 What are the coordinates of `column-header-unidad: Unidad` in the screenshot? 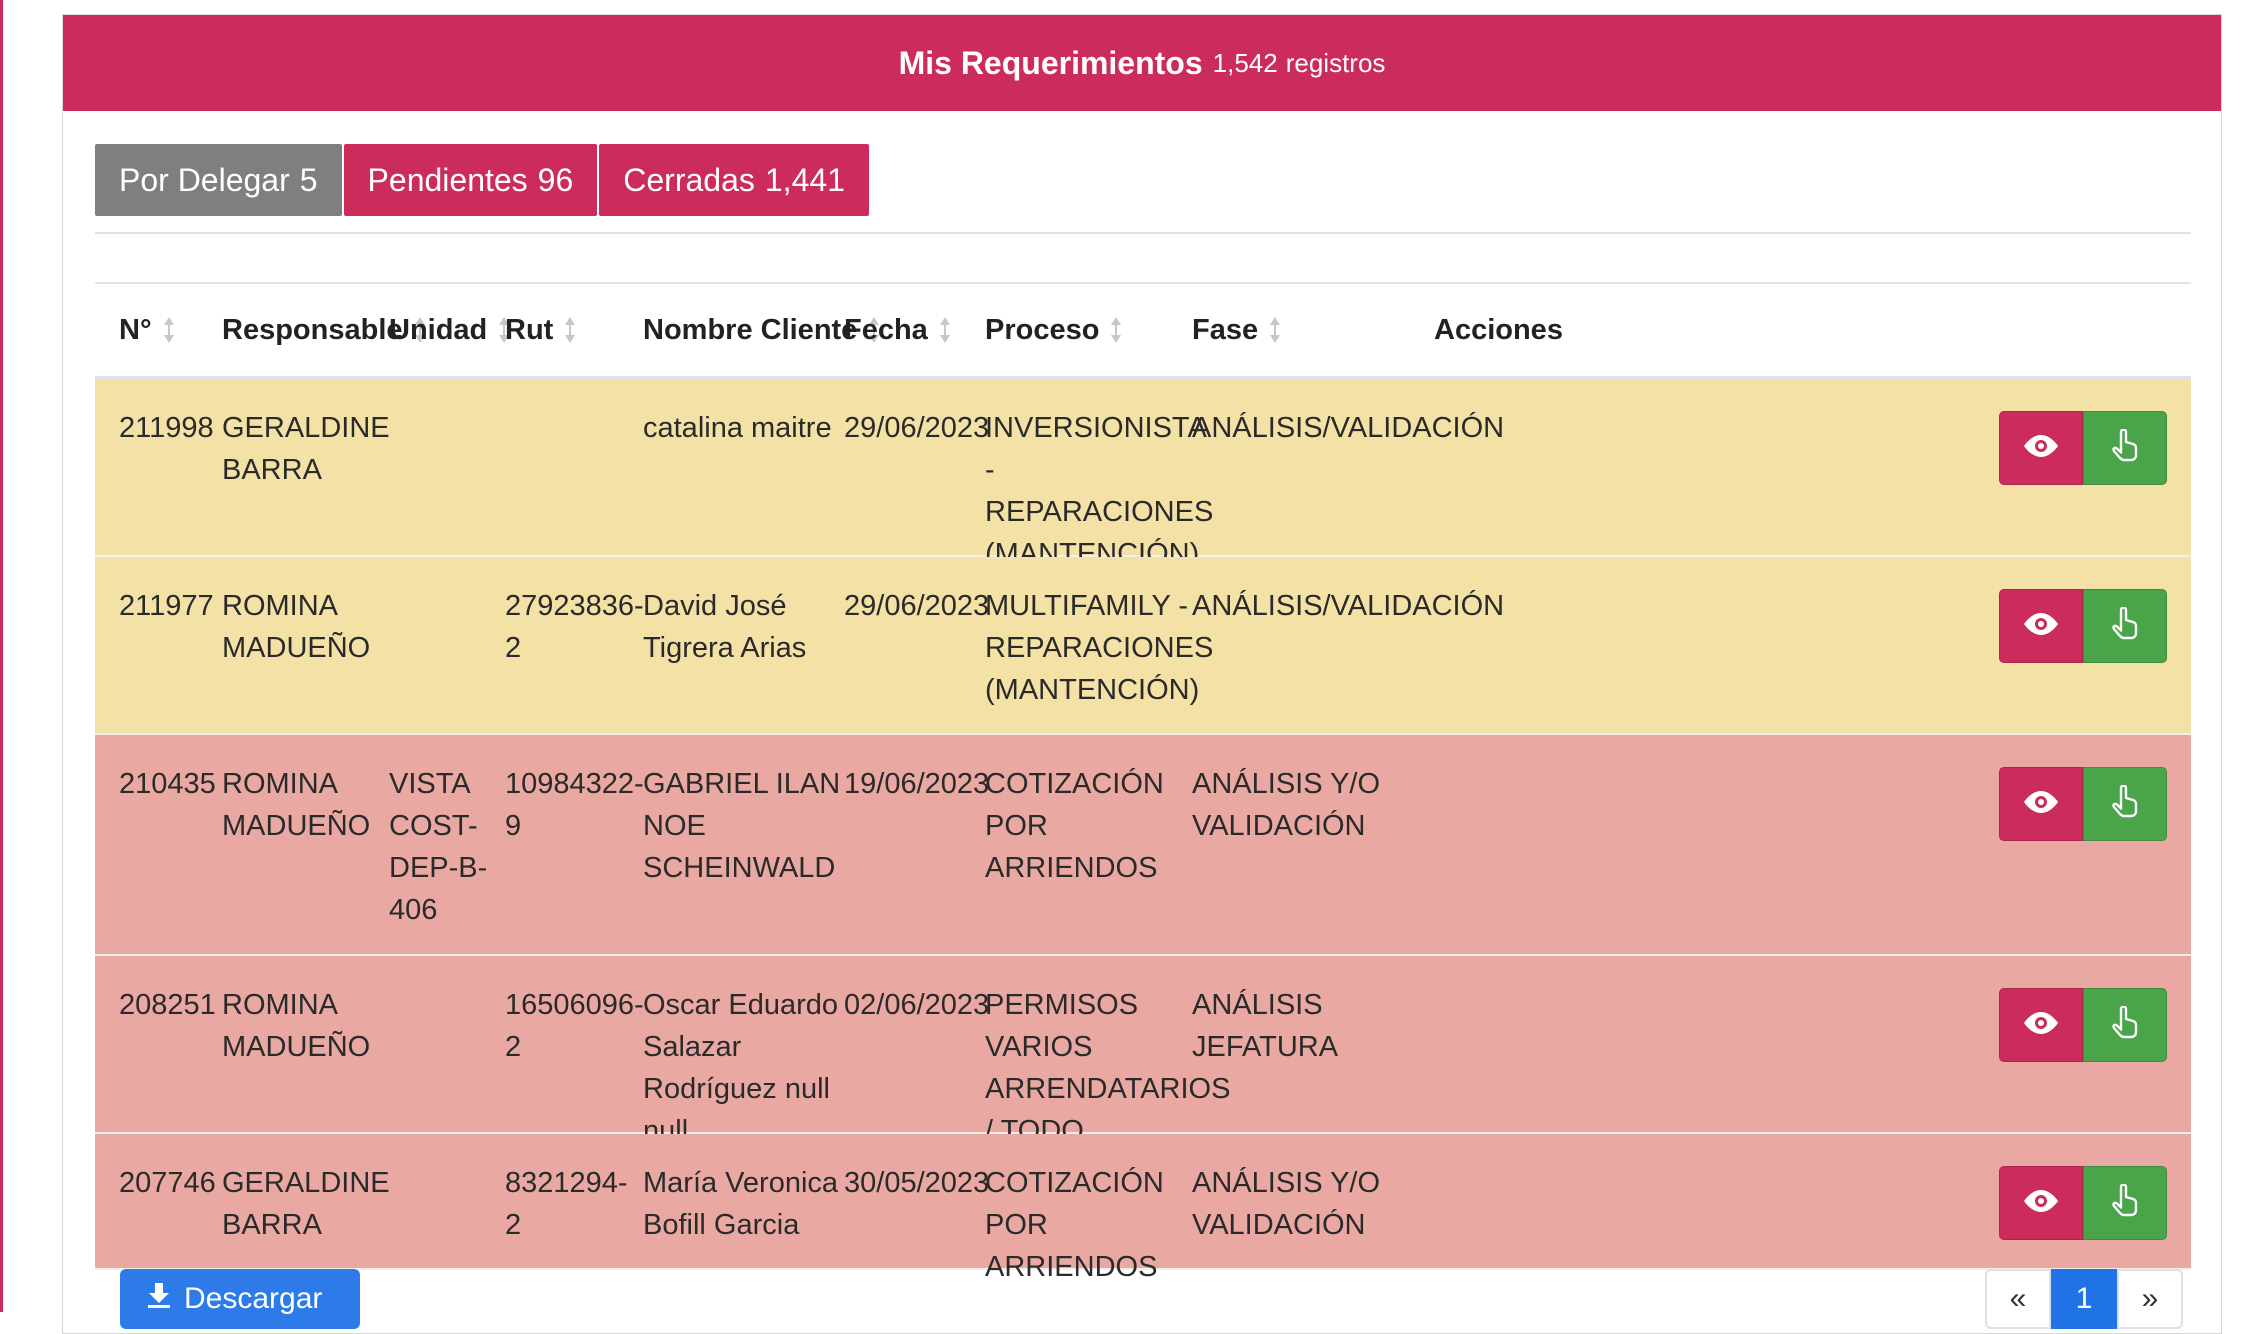 It's located at (450, 330).